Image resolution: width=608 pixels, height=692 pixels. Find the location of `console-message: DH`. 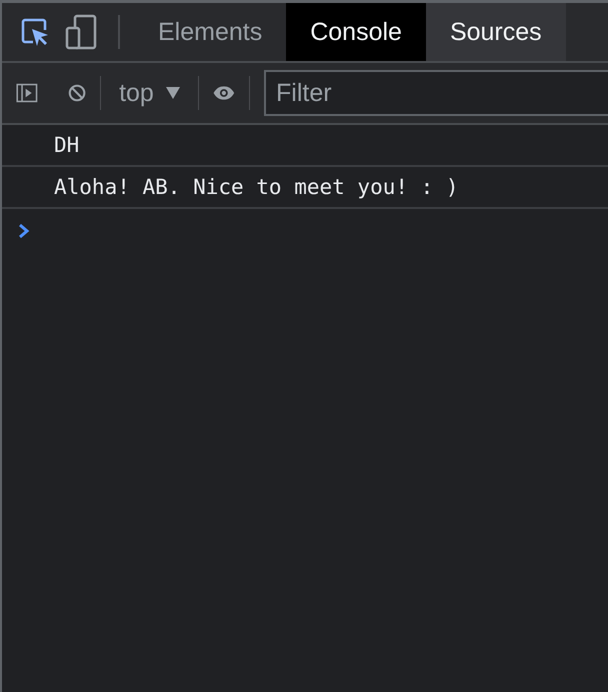

console-message: DH is located at coordinates (305, 146).